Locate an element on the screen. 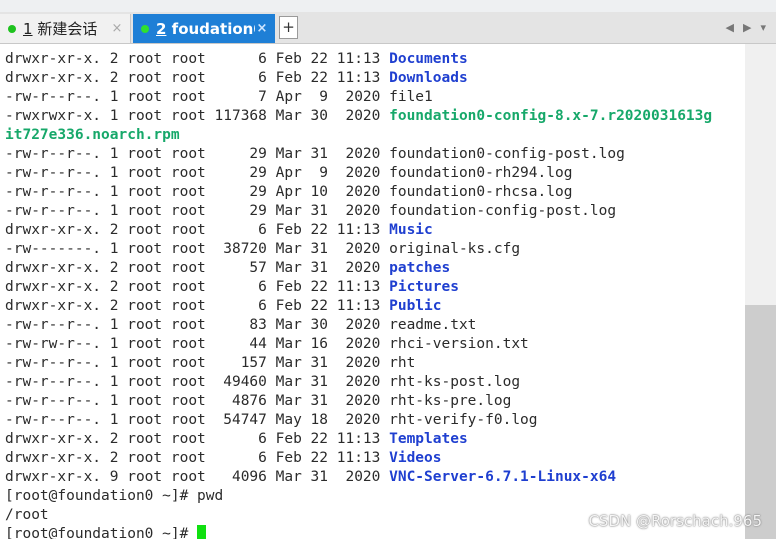  tab-label: 1 新建会话 is located at coordinates (66, 28).